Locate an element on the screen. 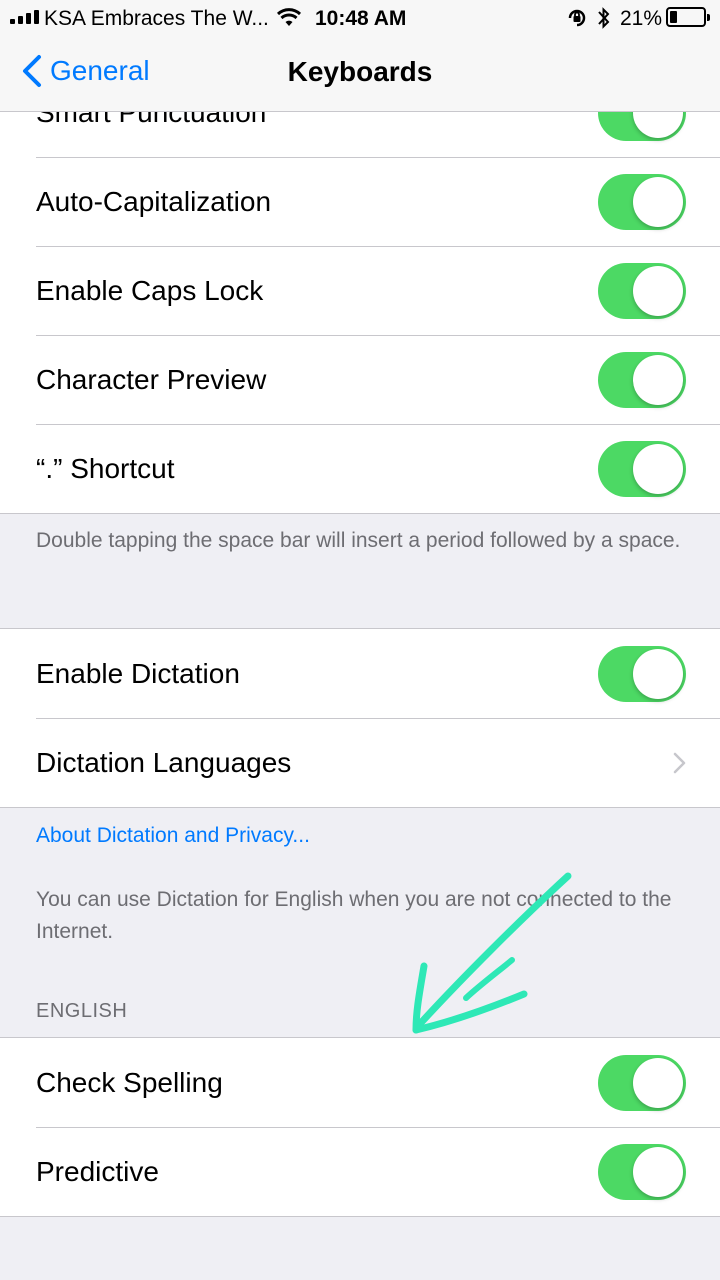 The height and width of the screenshot is (1280, 720). row-auto-capitalization: Auto-Capitalization is located at coordinates (360, 201).